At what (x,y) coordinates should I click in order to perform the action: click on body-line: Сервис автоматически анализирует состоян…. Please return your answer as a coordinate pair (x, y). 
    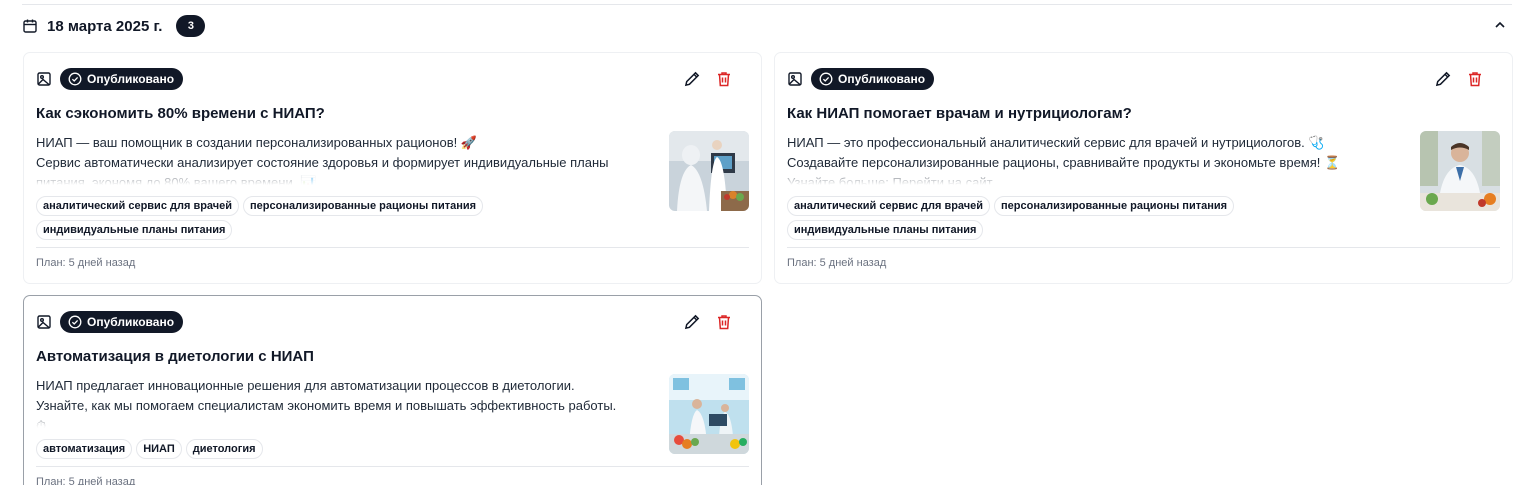
    Looking at the image, I should click on (322, 162).